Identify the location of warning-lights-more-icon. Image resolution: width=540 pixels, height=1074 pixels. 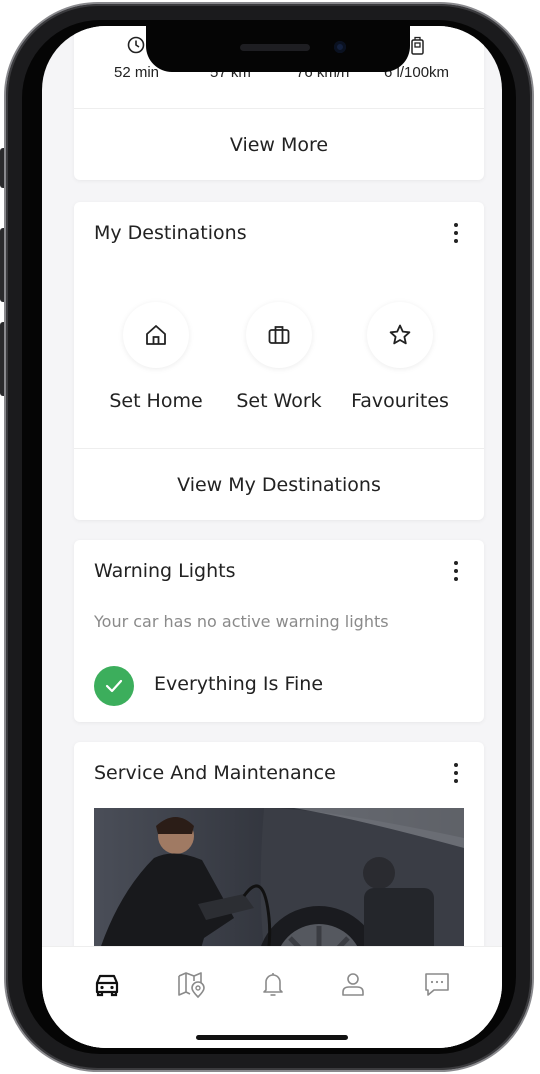
(456, 572).